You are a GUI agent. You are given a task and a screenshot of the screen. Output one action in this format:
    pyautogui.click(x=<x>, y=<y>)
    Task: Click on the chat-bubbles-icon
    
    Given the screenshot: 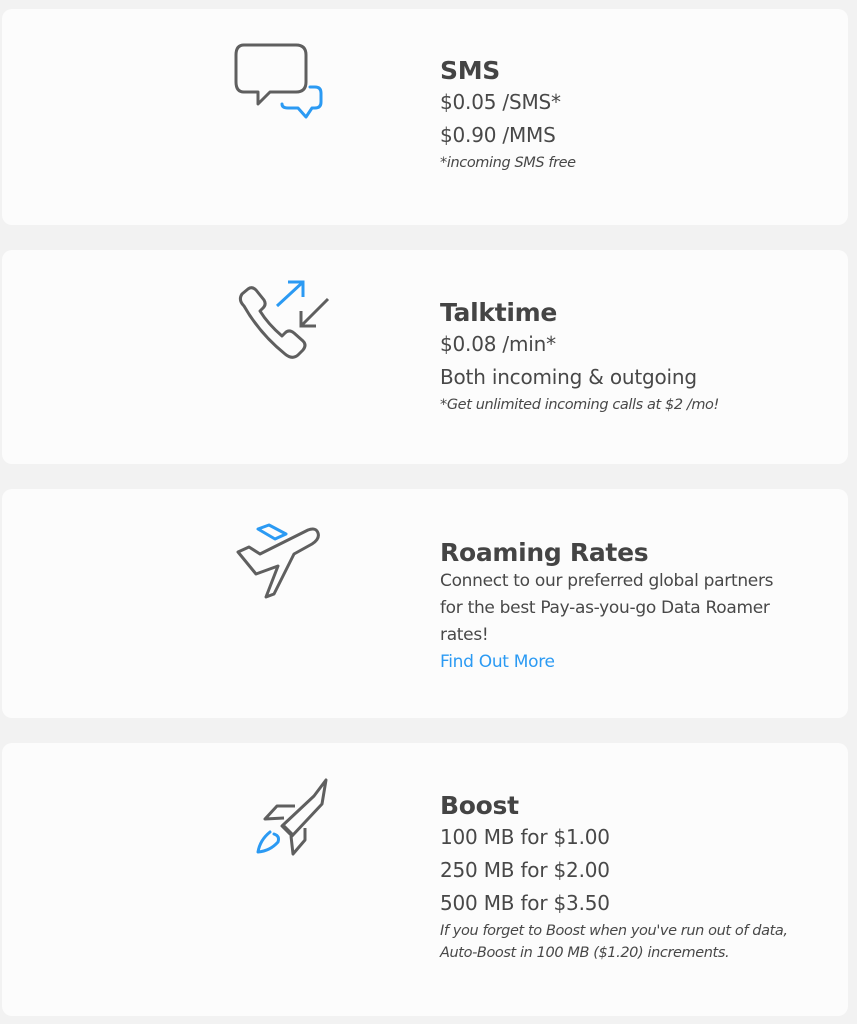 What is the action you would take?
    pyautogui.click(x=285, y=92)
    